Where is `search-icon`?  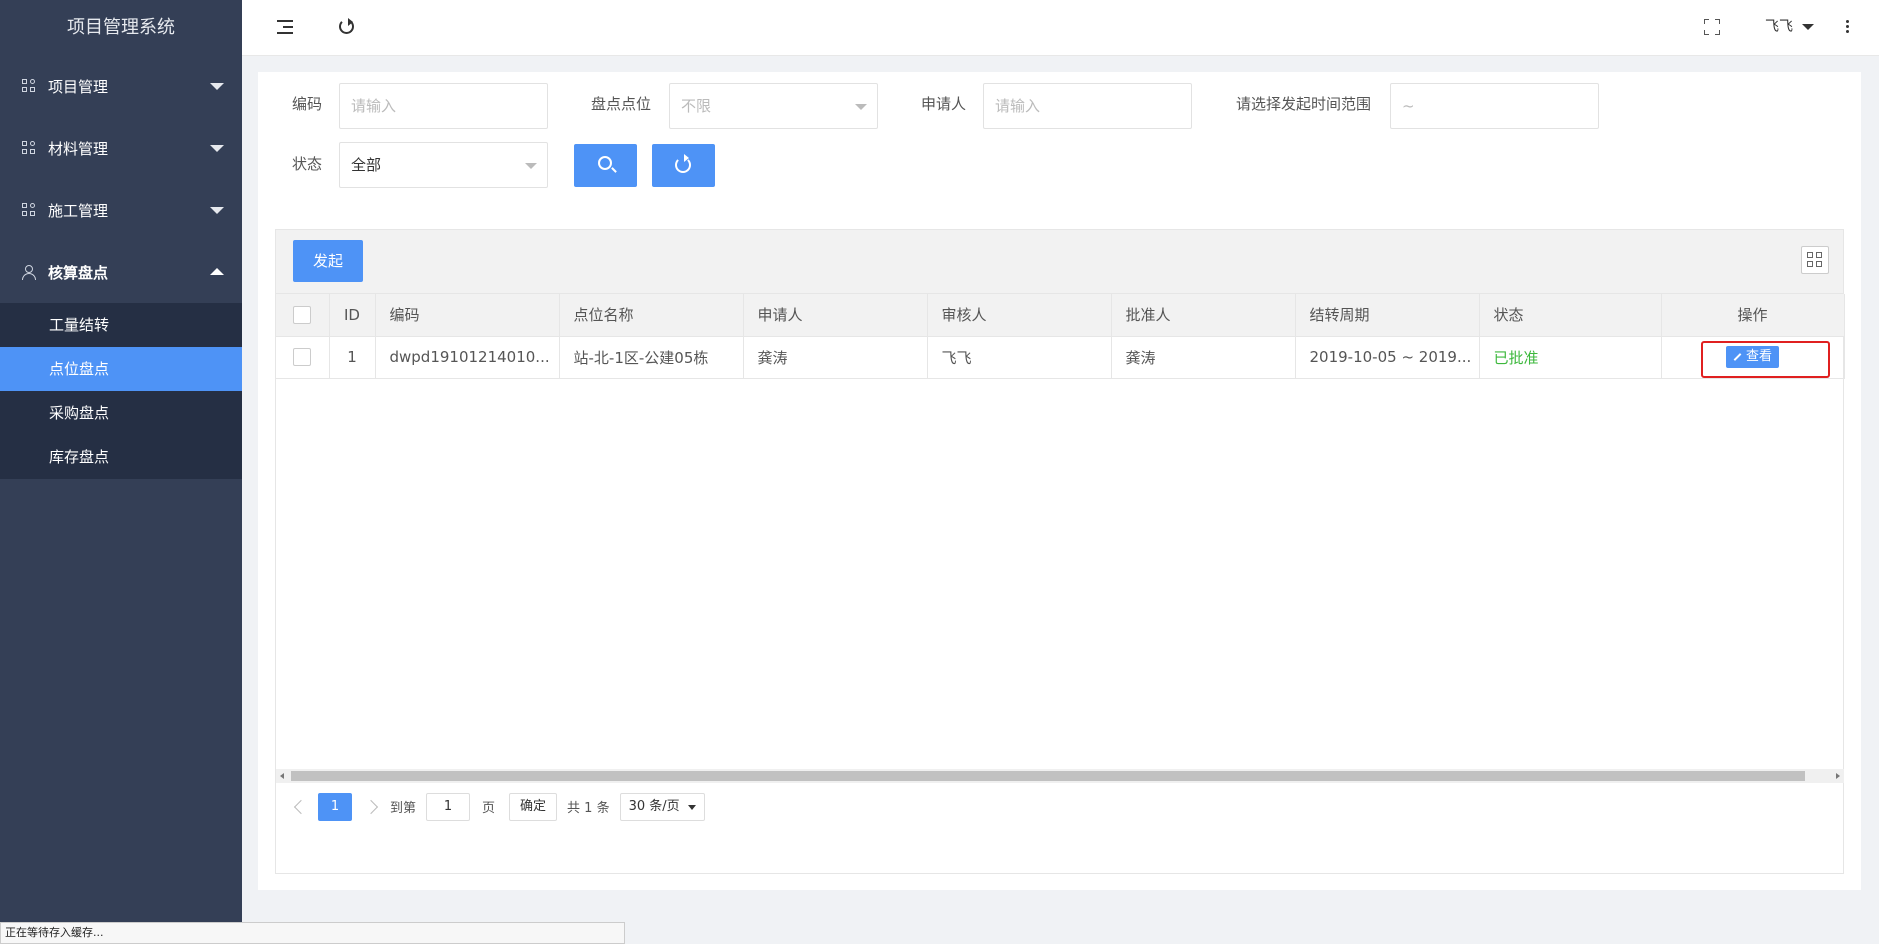 search-icon is located at coordinates (605, 163).